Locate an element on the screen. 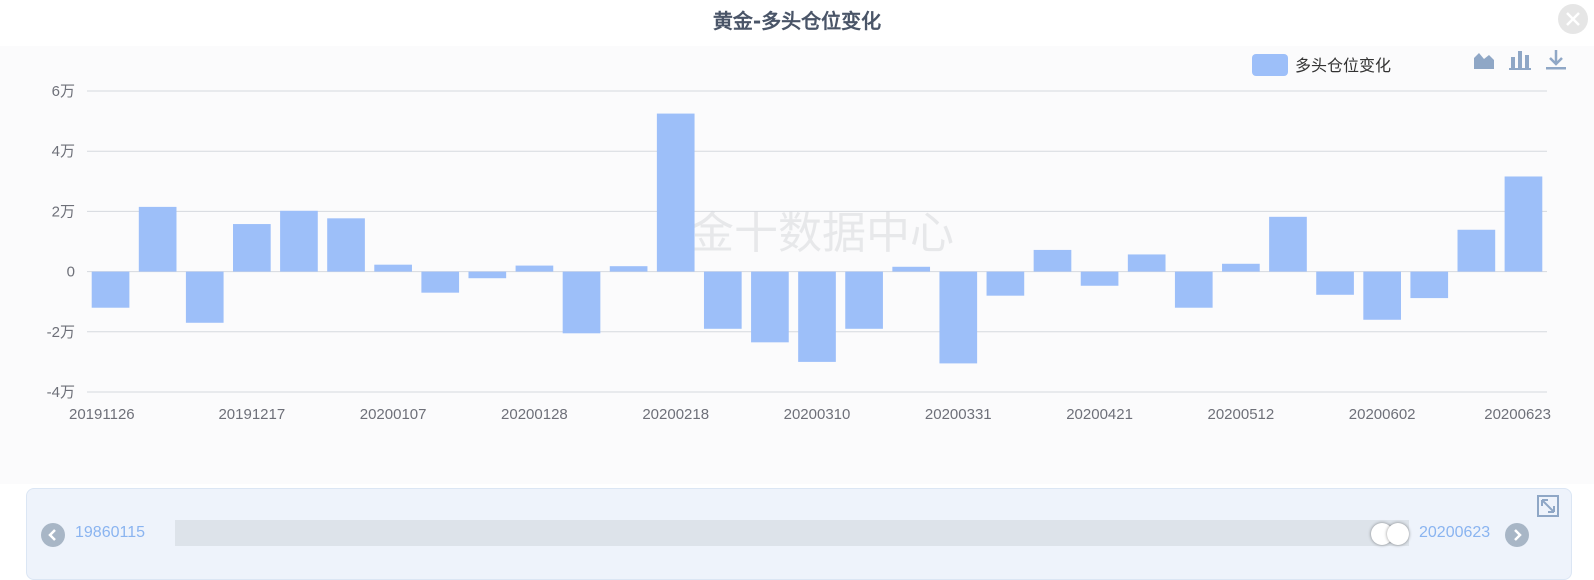  x-tick-label: 20200331 is located at coordinates (958, 414).